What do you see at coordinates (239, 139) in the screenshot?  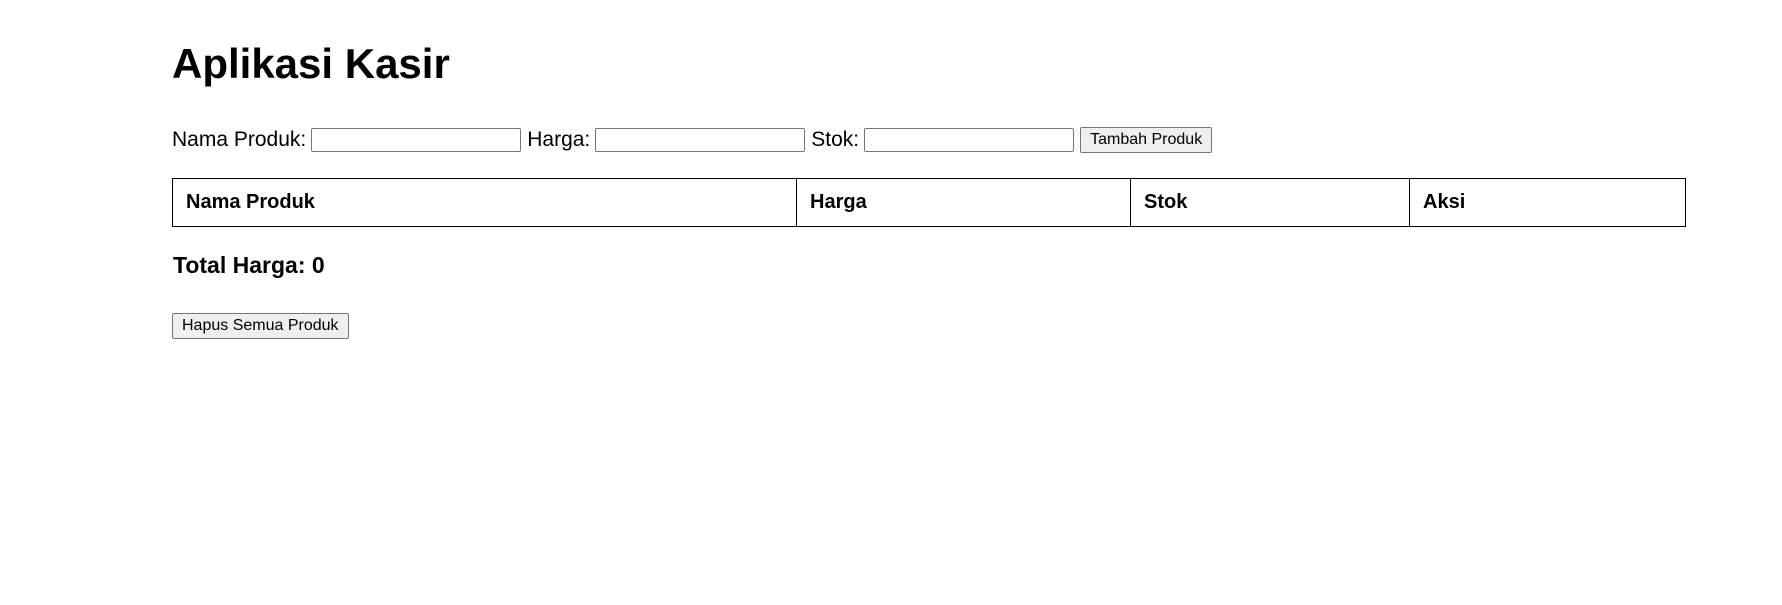 I see `product-name-label: Nama Produk:` at bounding box center [239, 139].